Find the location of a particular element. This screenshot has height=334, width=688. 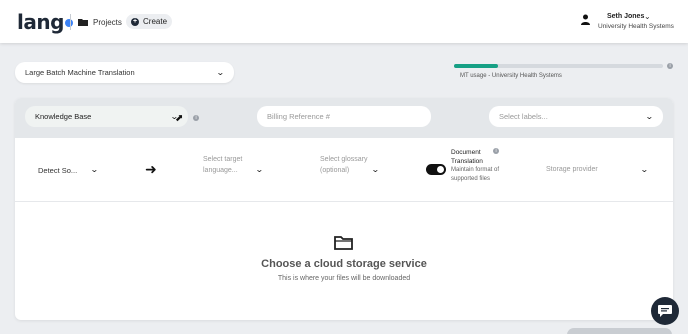

mt-usage-fill is located at coordinates (476, 66).